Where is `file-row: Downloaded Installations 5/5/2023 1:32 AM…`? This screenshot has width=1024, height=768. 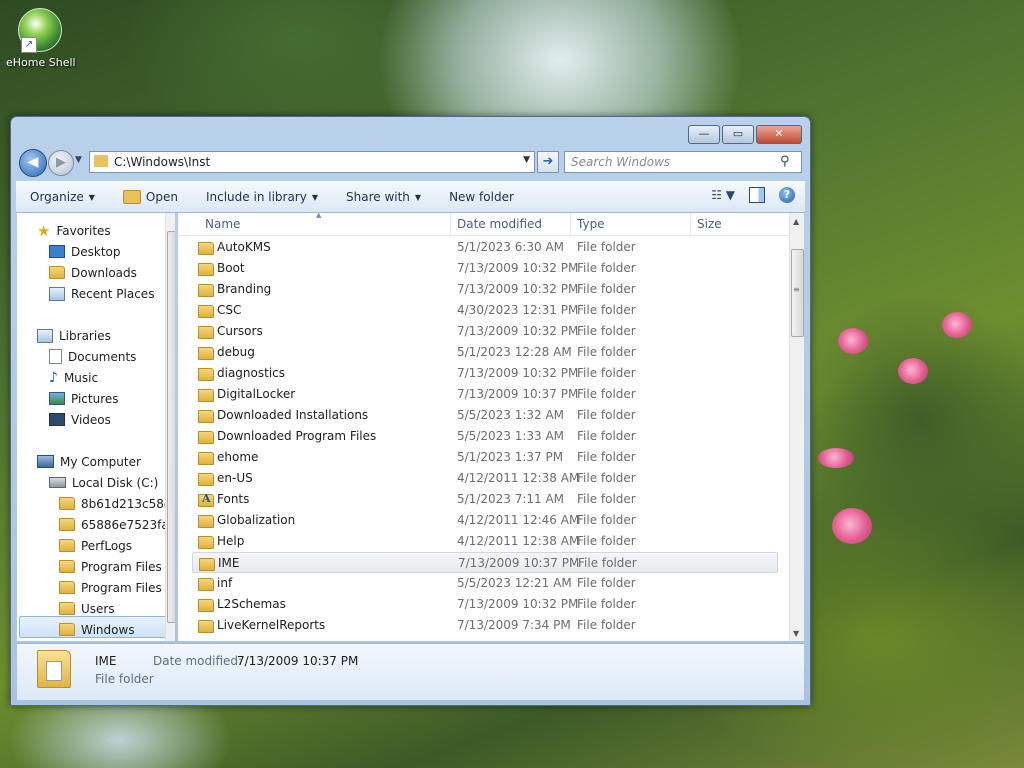 file-row: Downloaded Installations 5/5/2023 1:32 AM… is located at coordinates (484, 415).